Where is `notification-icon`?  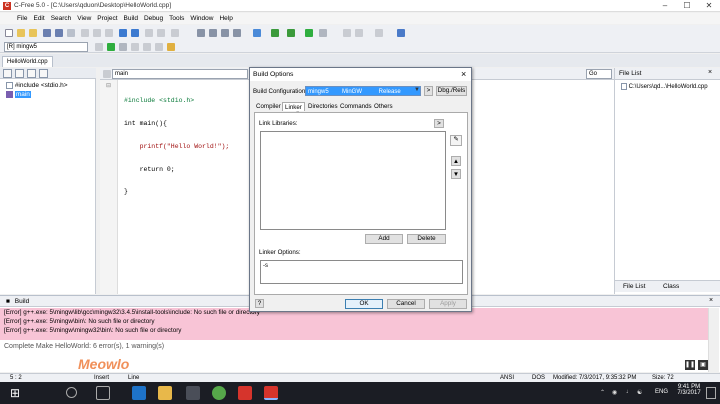 notification-icon is located at coordinates (711, 393).